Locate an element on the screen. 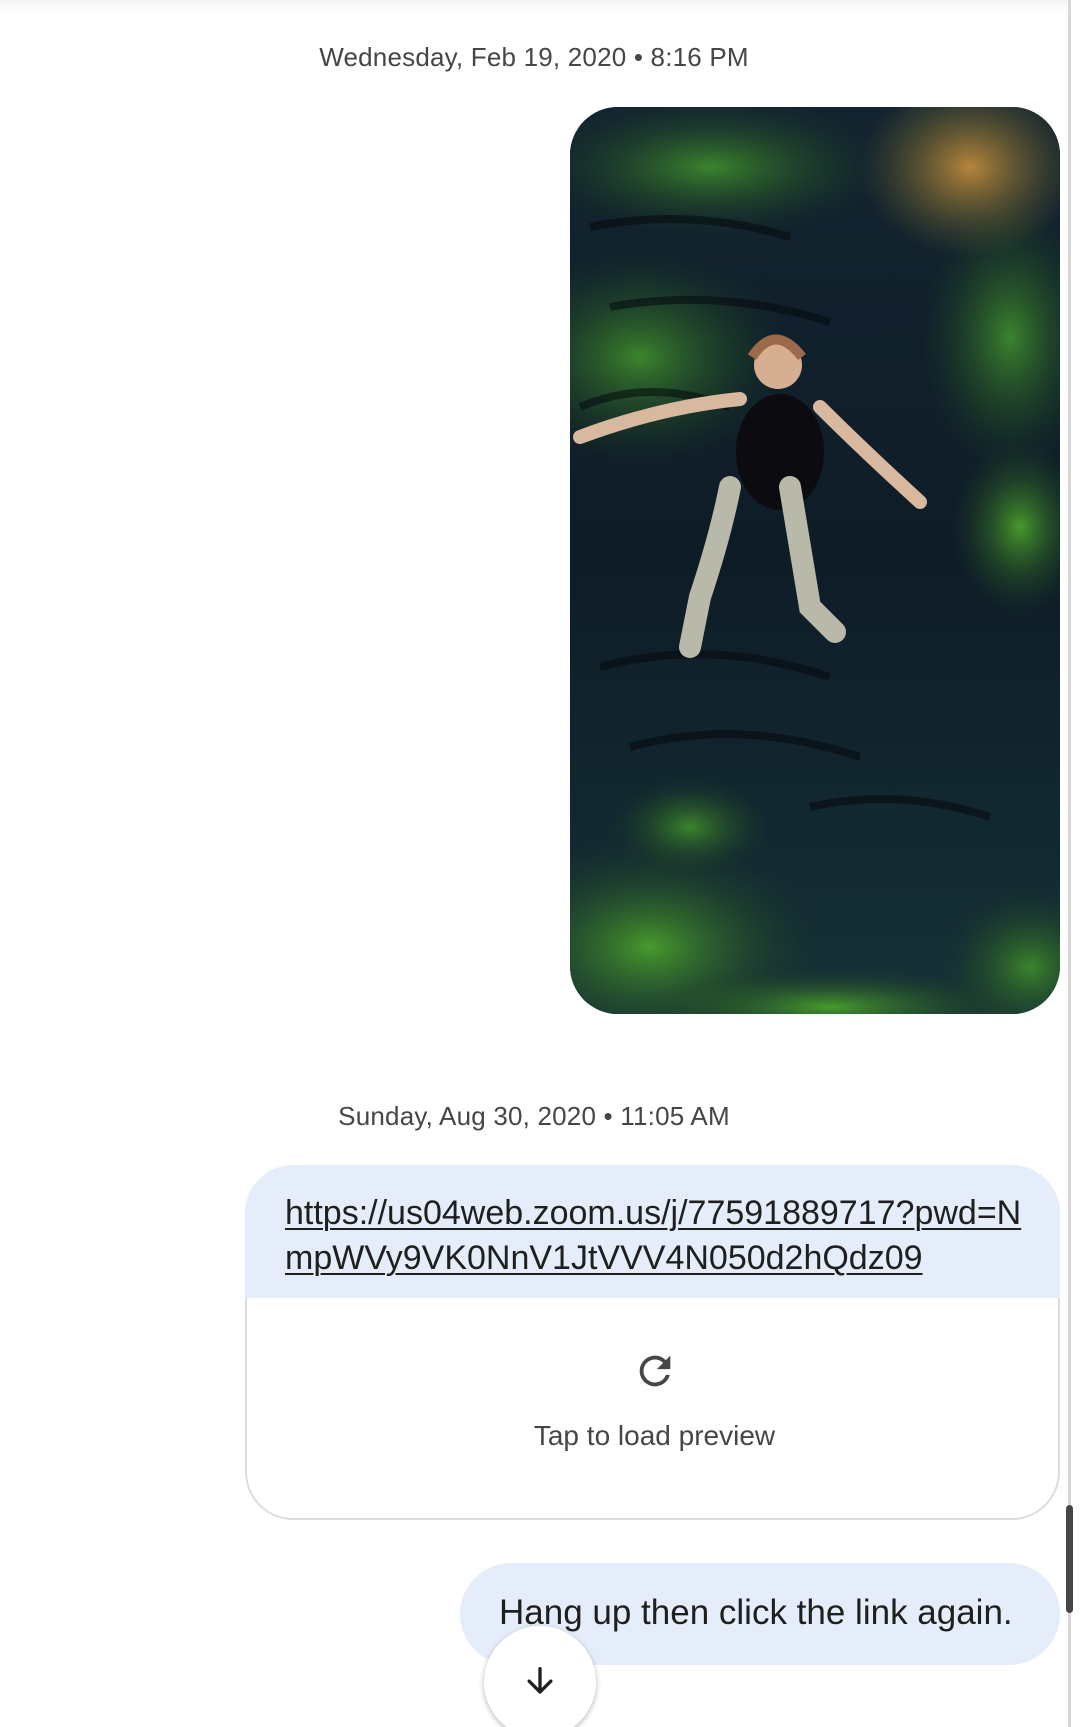  refresh-icon is located at coordinates (655, 1371).